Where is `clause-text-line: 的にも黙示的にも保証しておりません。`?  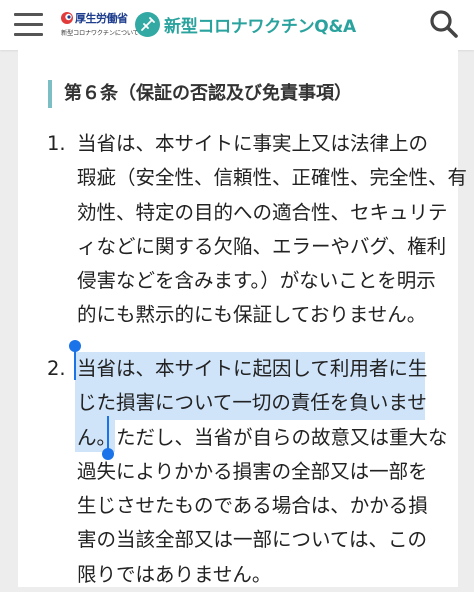
clause-text-line: 的にも黙示的にも保証しておりません。 is located at coordinates (252, 315).